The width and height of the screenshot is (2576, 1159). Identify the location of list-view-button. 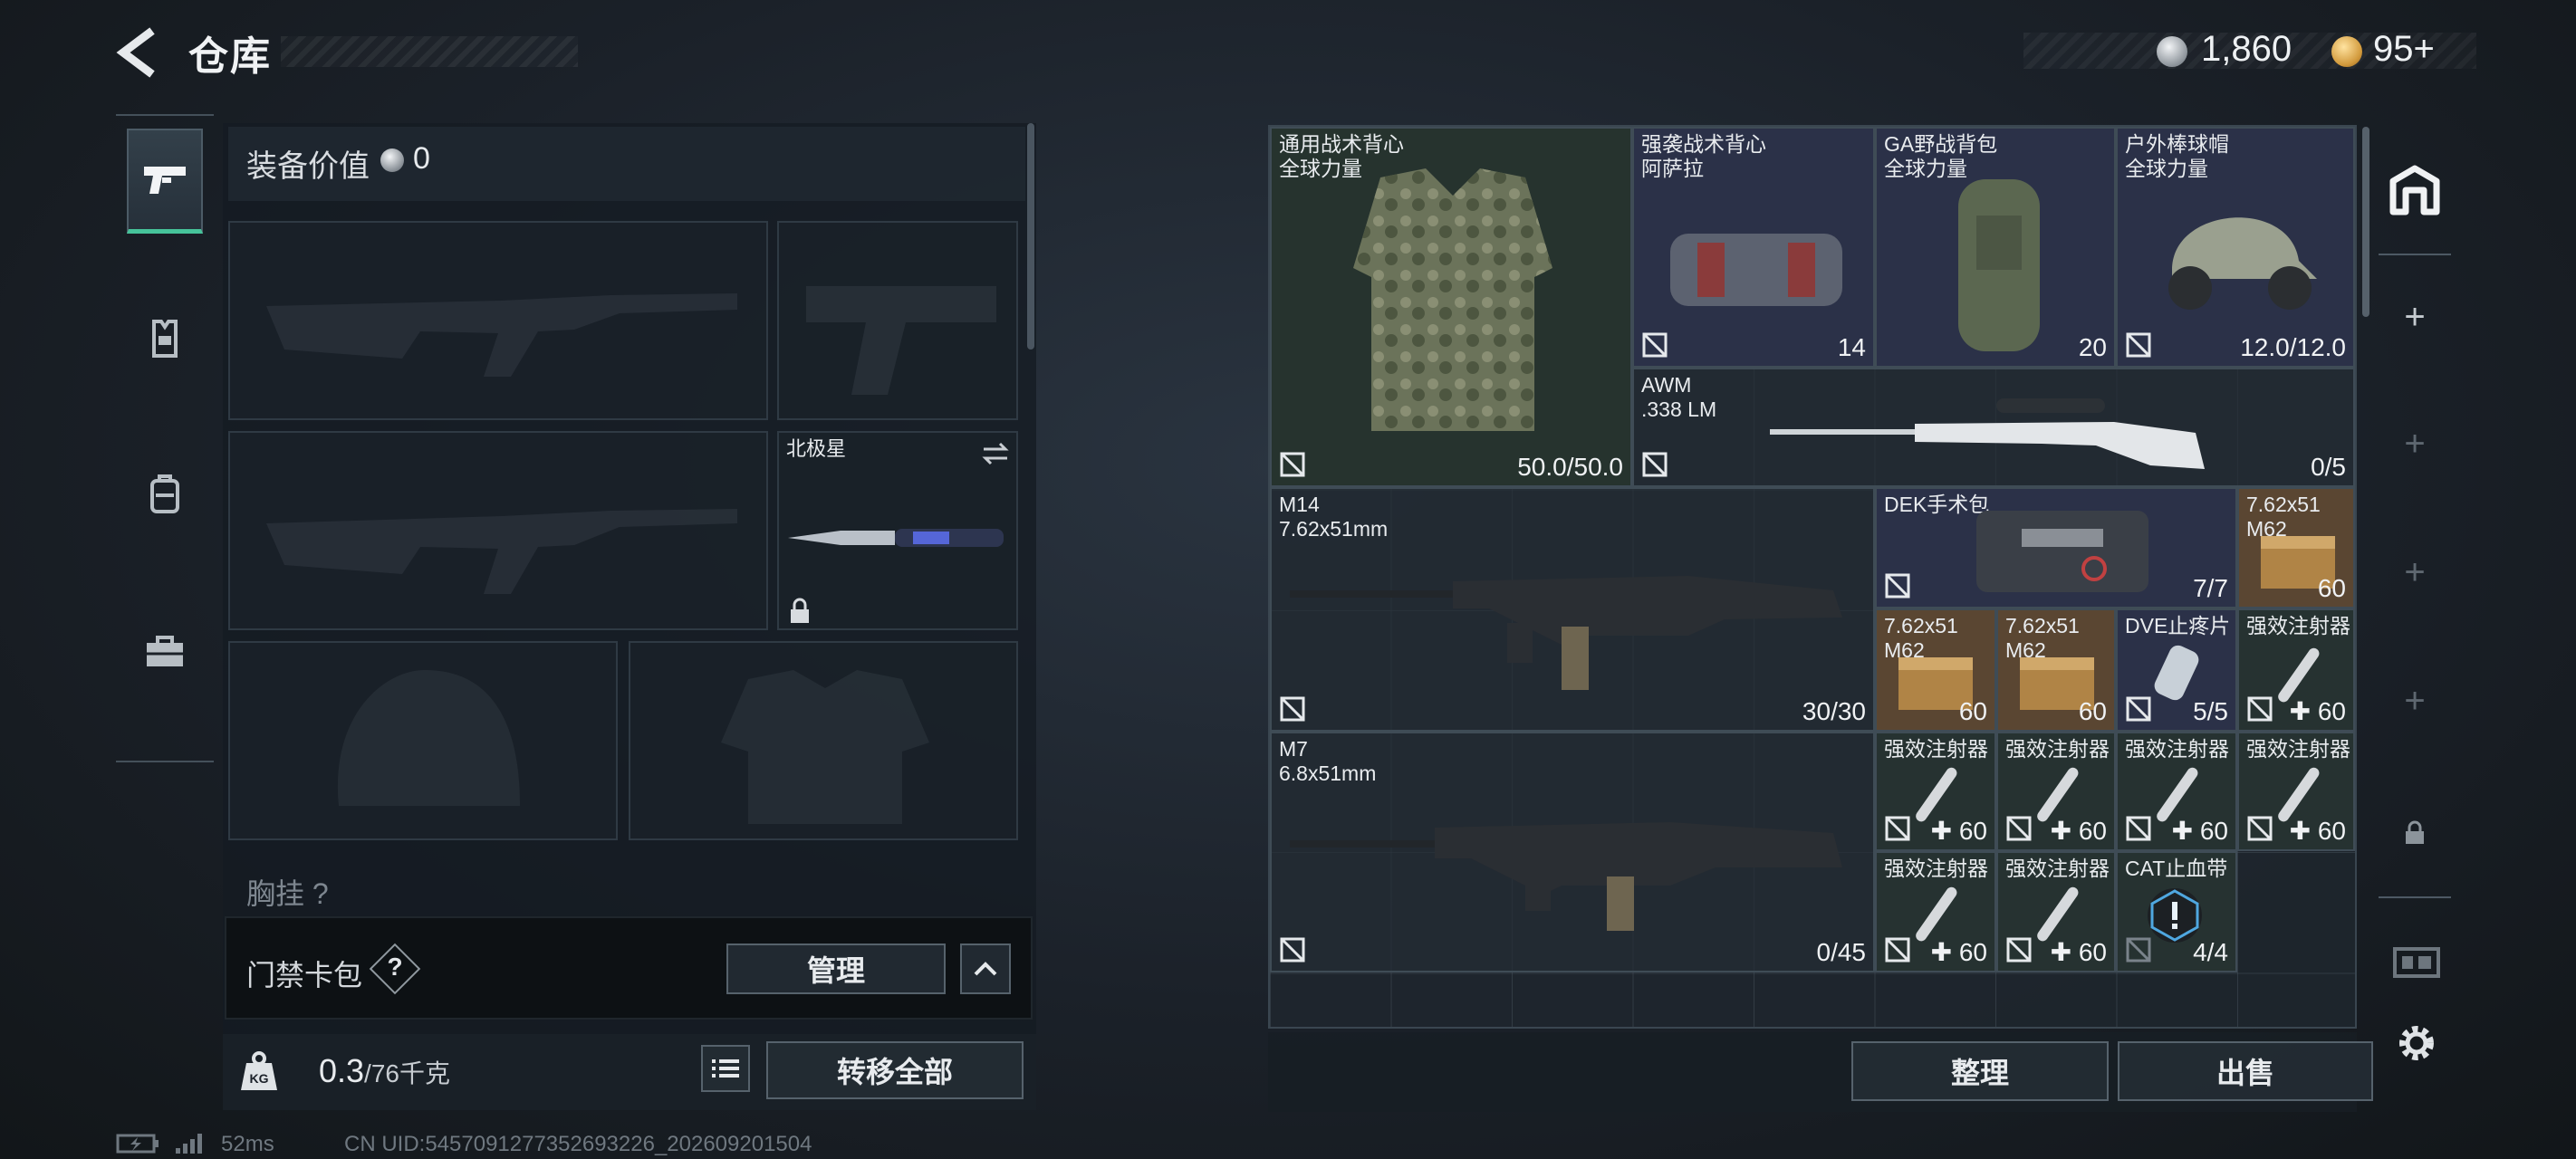
(725, 1068).